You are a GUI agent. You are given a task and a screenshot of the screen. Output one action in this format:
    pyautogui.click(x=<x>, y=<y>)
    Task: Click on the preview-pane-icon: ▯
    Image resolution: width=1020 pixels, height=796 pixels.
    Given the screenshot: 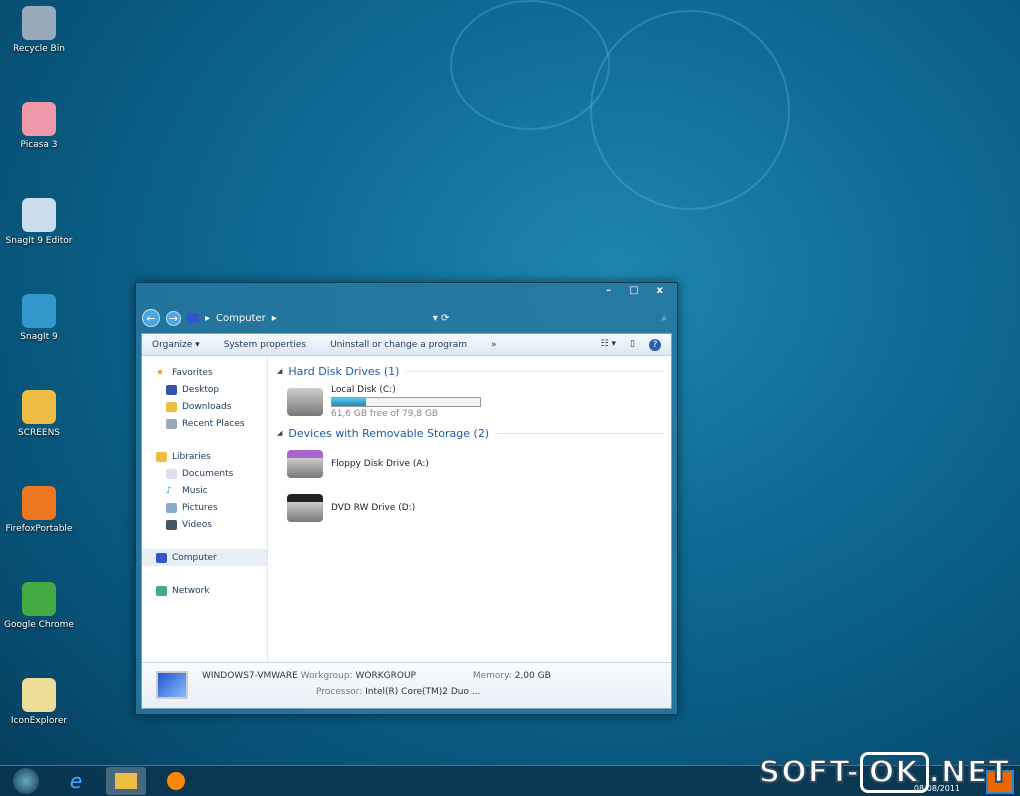 What is the action you would take?
    pyautogui.click(x=632, y=345)
    